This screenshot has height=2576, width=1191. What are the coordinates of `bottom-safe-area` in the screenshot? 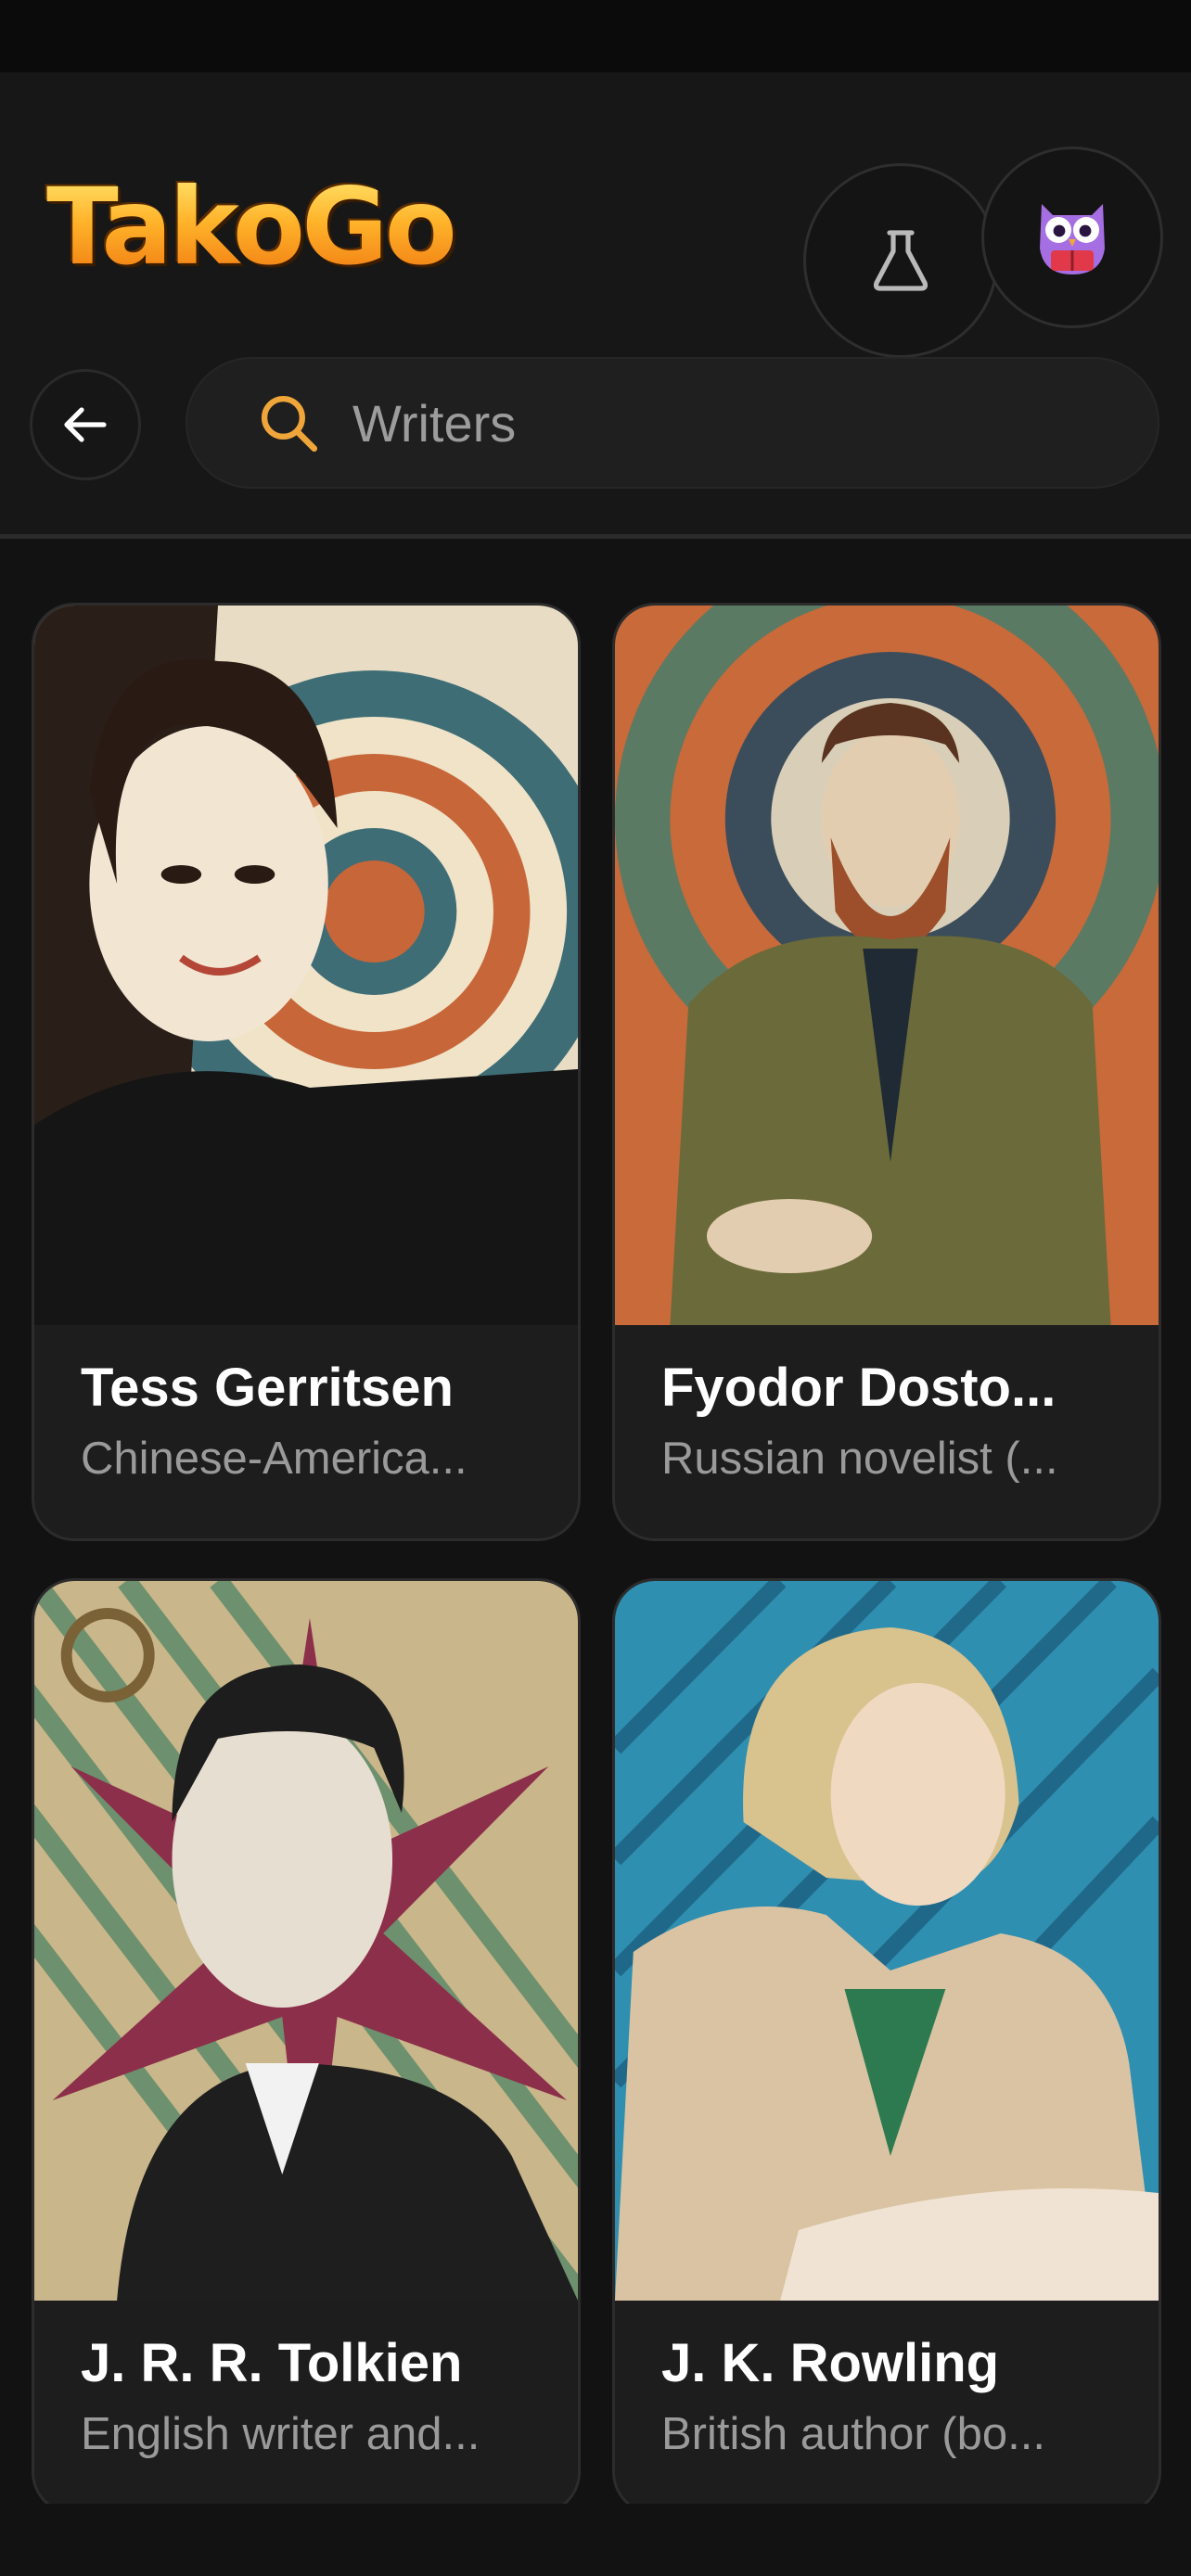 It's located at (595, 2540).